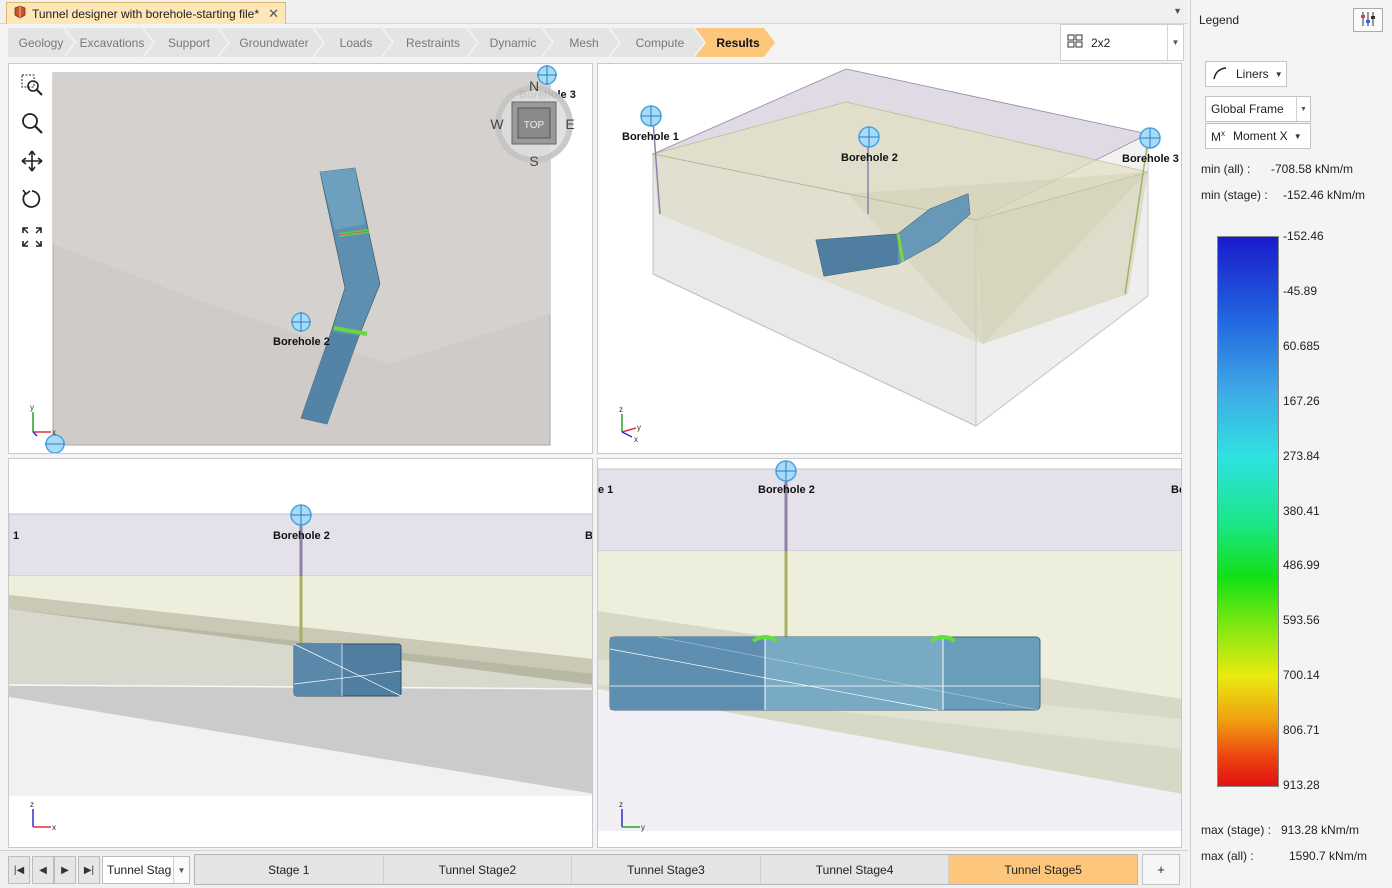  Describe the element at coordinates (1246, 74) in the screenshot. I see `liners-dropdown: Liners ▼` at that location.